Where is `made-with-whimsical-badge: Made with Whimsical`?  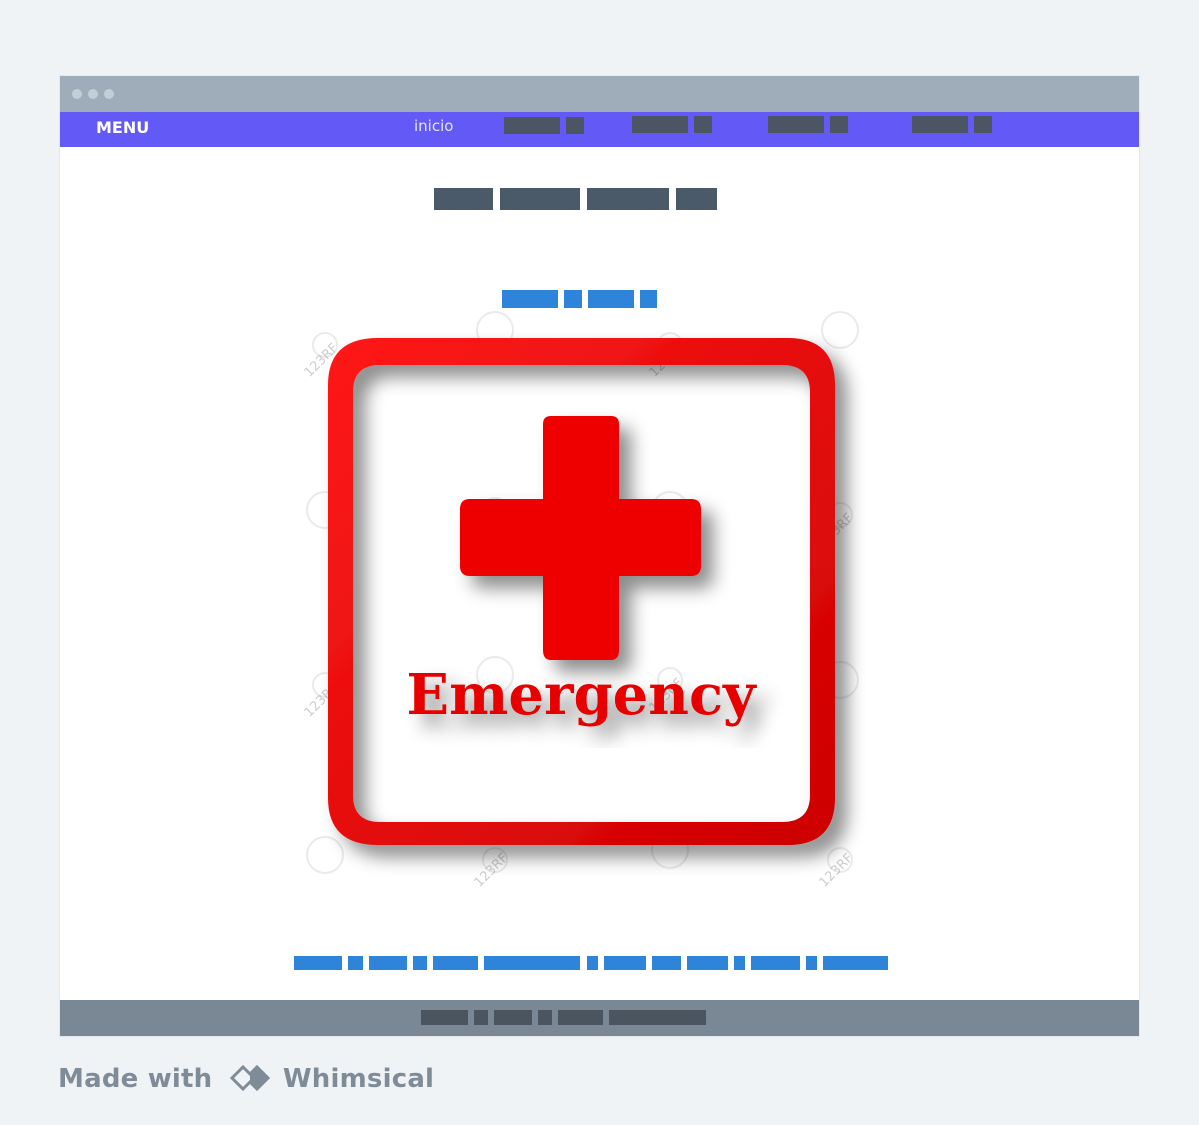
made-with-whimsical-badge: Made with Whimsical is located at coordinates (246, 1081).